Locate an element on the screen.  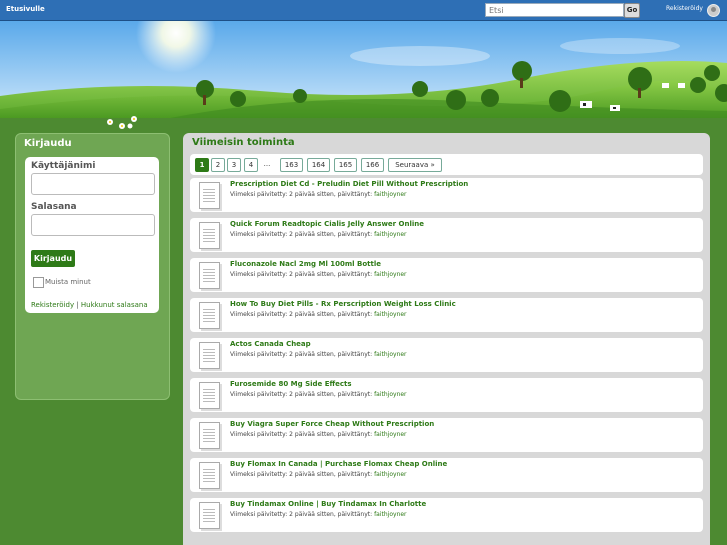
next-page-button: Seuraava » is located at coordinates (415, 165).